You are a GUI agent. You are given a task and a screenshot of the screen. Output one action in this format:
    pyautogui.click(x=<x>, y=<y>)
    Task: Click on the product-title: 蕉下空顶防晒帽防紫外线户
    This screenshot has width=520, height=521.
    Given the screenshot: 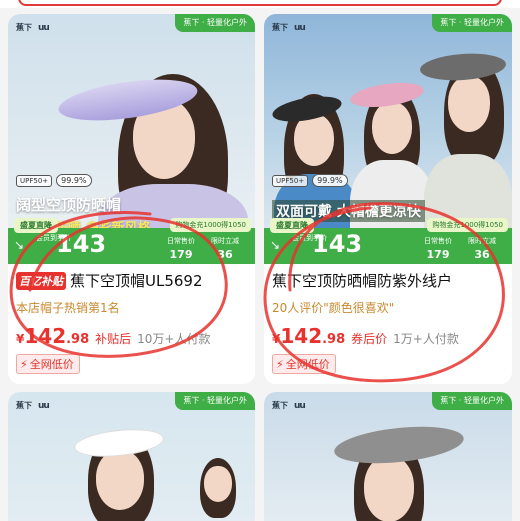 What is the action you would take?
    pyautogui.click(x=362, y=280)
    